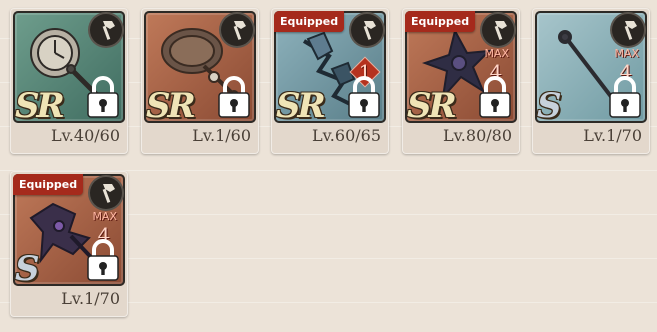  Describe the element at coordinates (69, 230) in the screenshot. I see `weapon-art: Equipped MAX 4 S` at that location.